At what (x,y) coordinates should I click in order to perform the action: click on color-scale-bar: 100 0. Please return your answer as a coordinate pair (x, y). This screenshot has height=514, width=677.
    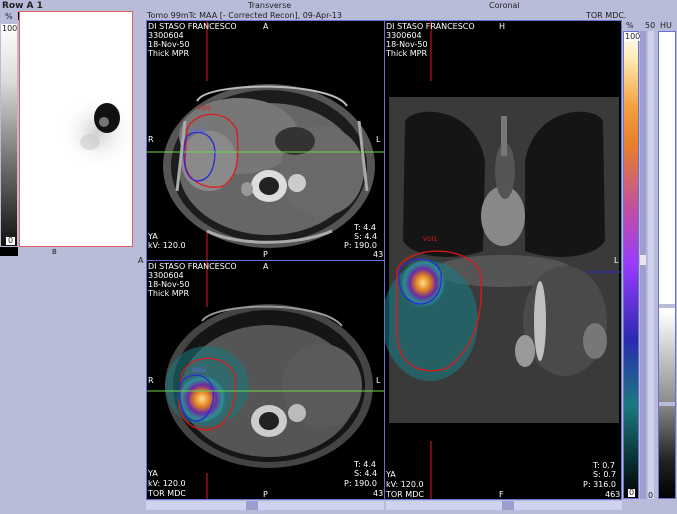
    Looking at the image, I should click on (632, 265).